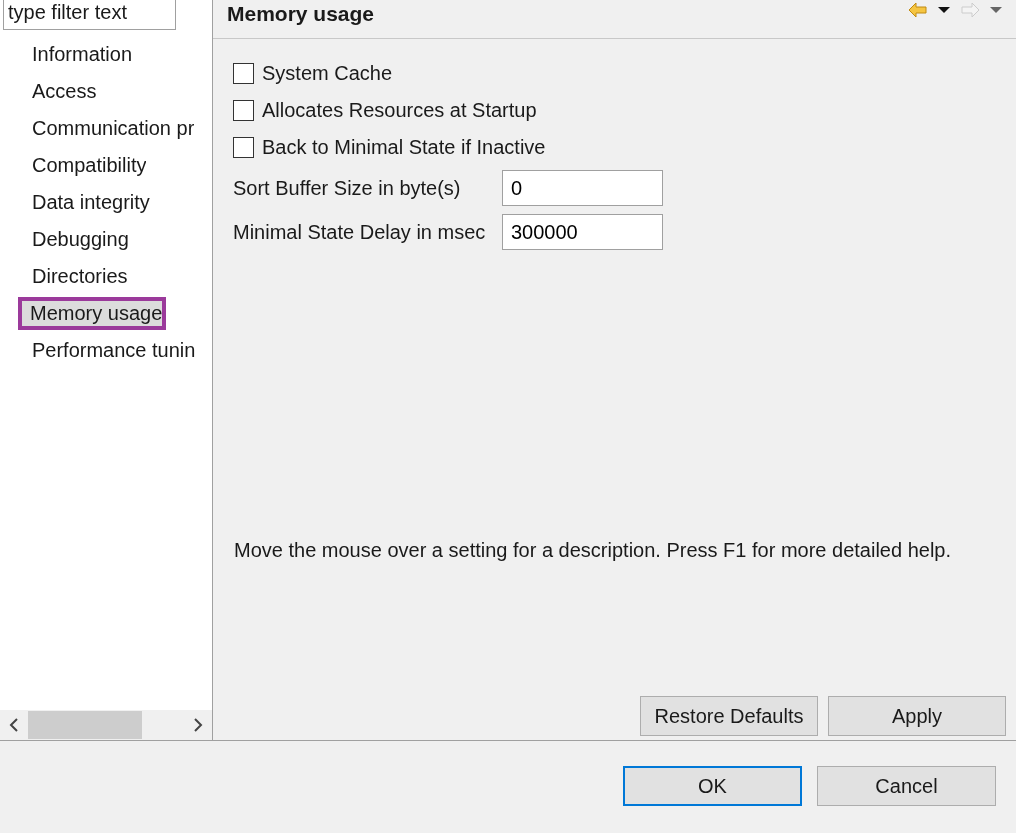 Image resolution: width=1016 pixels, height=833 pixels. Describe the element at coordinates (79, 239) in the screenshot. I see `sidebar-item: Debugging` at that location.